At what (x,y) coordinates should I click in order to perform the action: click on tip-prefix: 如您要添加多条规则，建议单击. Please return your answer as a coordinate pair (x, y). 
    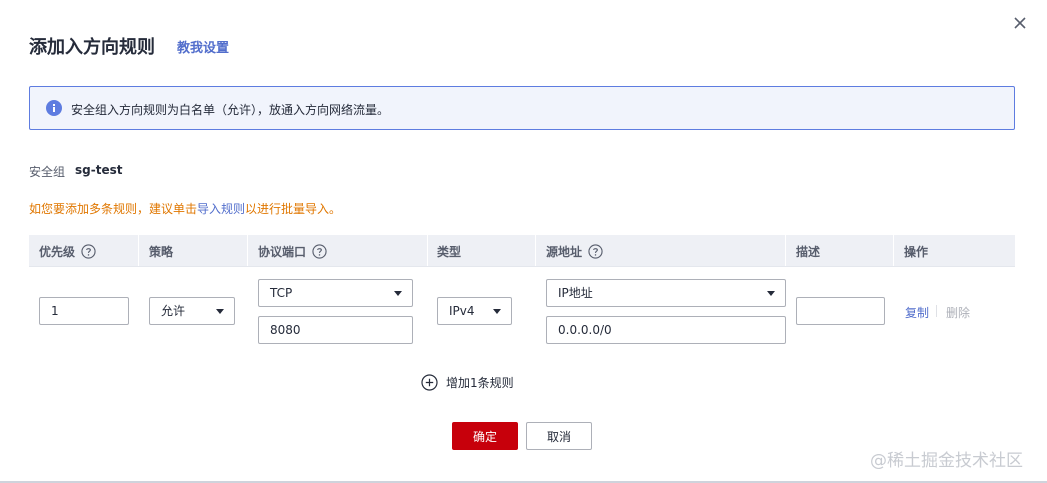
    Looking at the image, I should click on (113, 209).